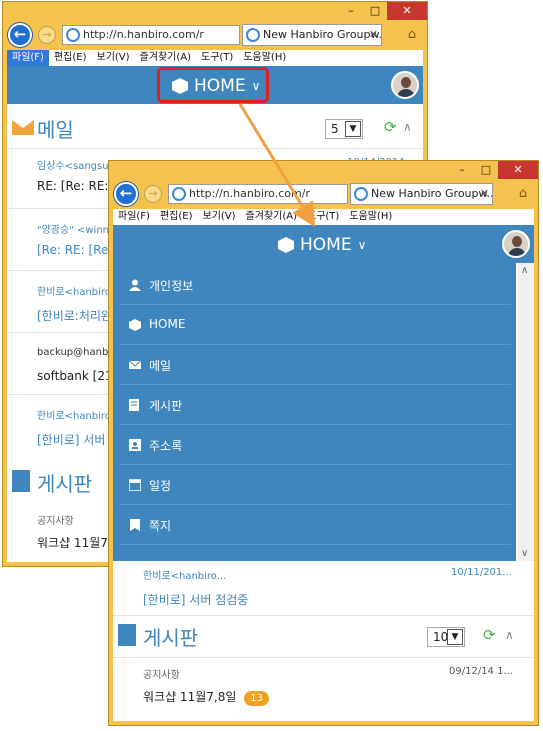 The height and width of the screenshot is (731, 543). I want to click on dropdown-item-label: 게시판, so click(166, 406).